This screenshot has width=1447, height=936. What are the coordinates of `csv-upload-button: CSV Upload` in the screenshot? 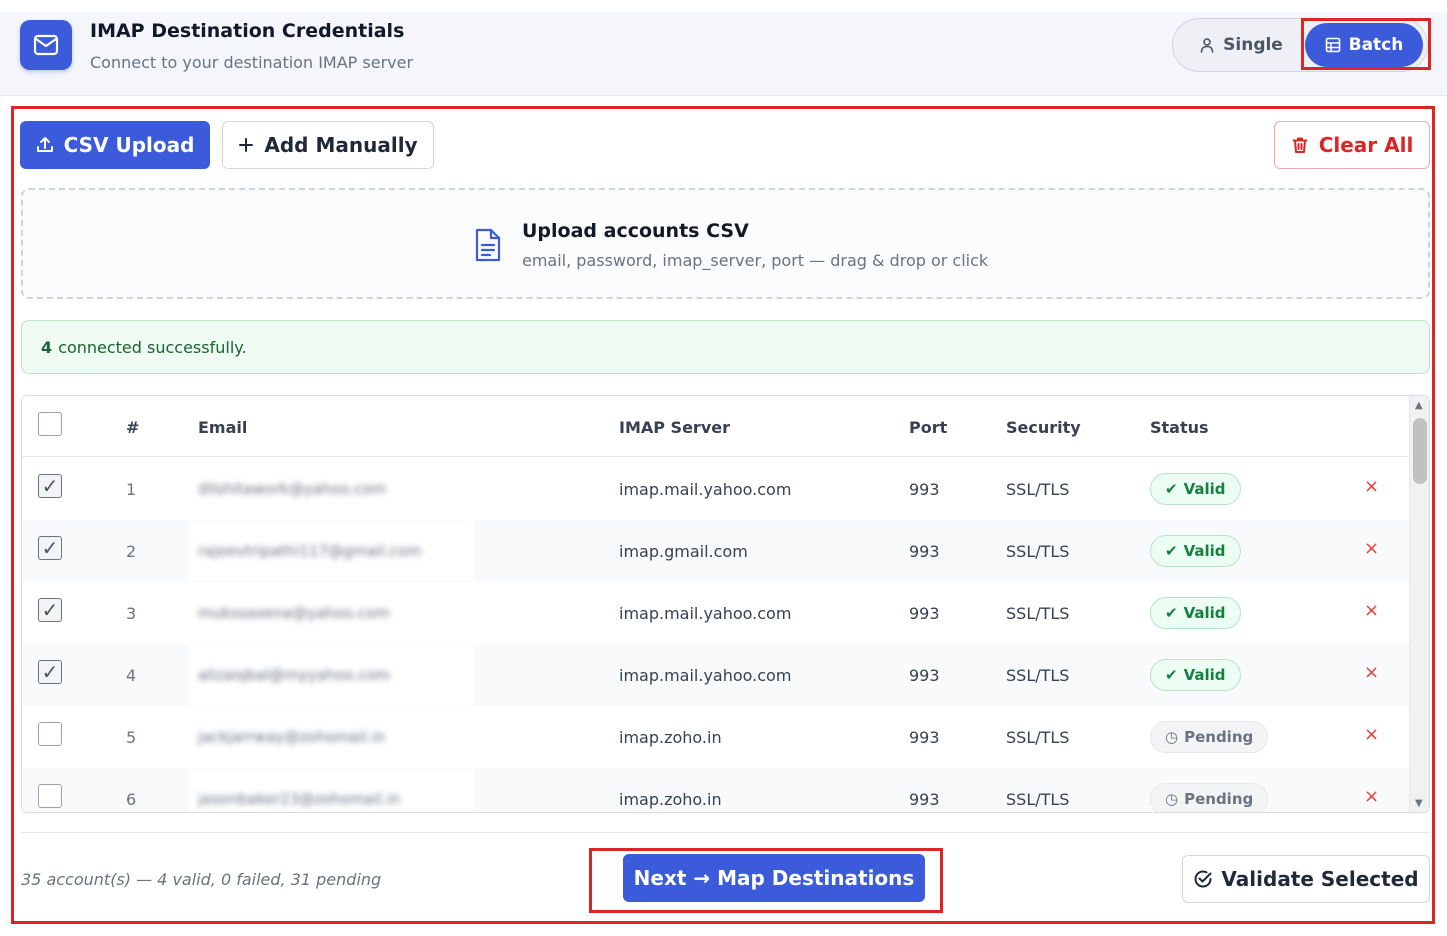 It's located at (115, 145).